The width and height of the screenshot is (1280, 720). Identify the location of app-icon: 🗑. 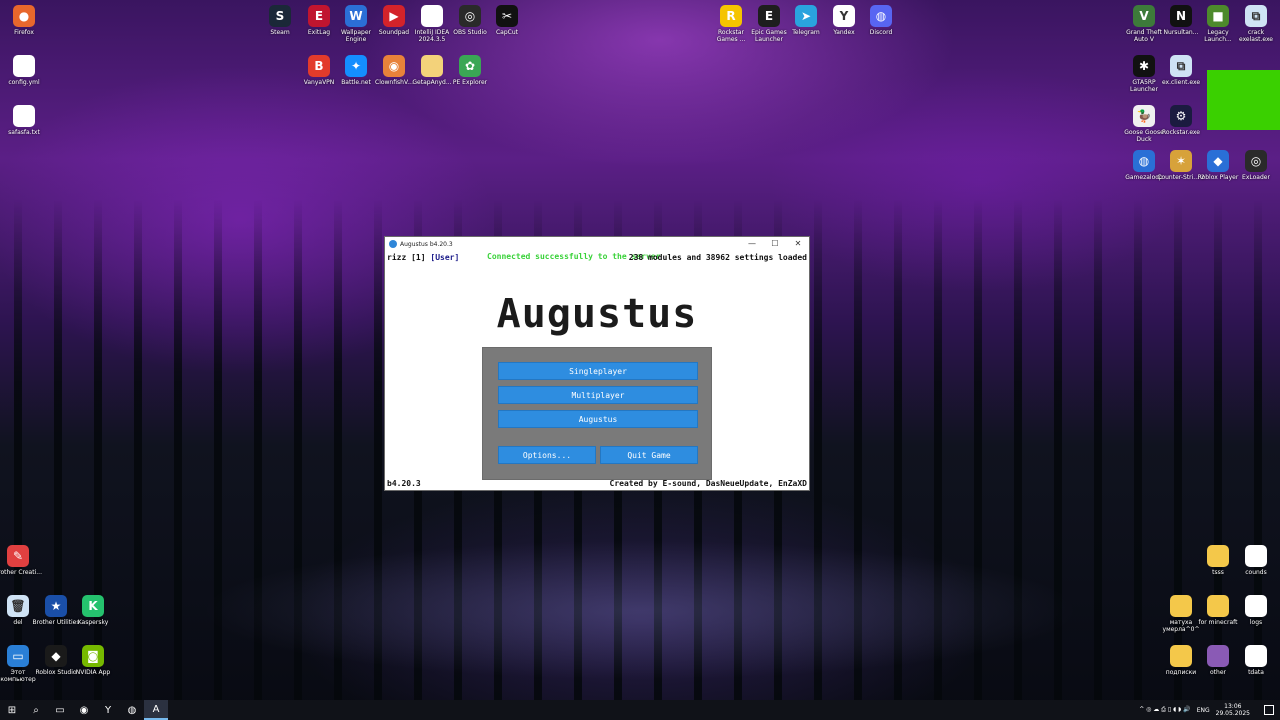
(18, 606).